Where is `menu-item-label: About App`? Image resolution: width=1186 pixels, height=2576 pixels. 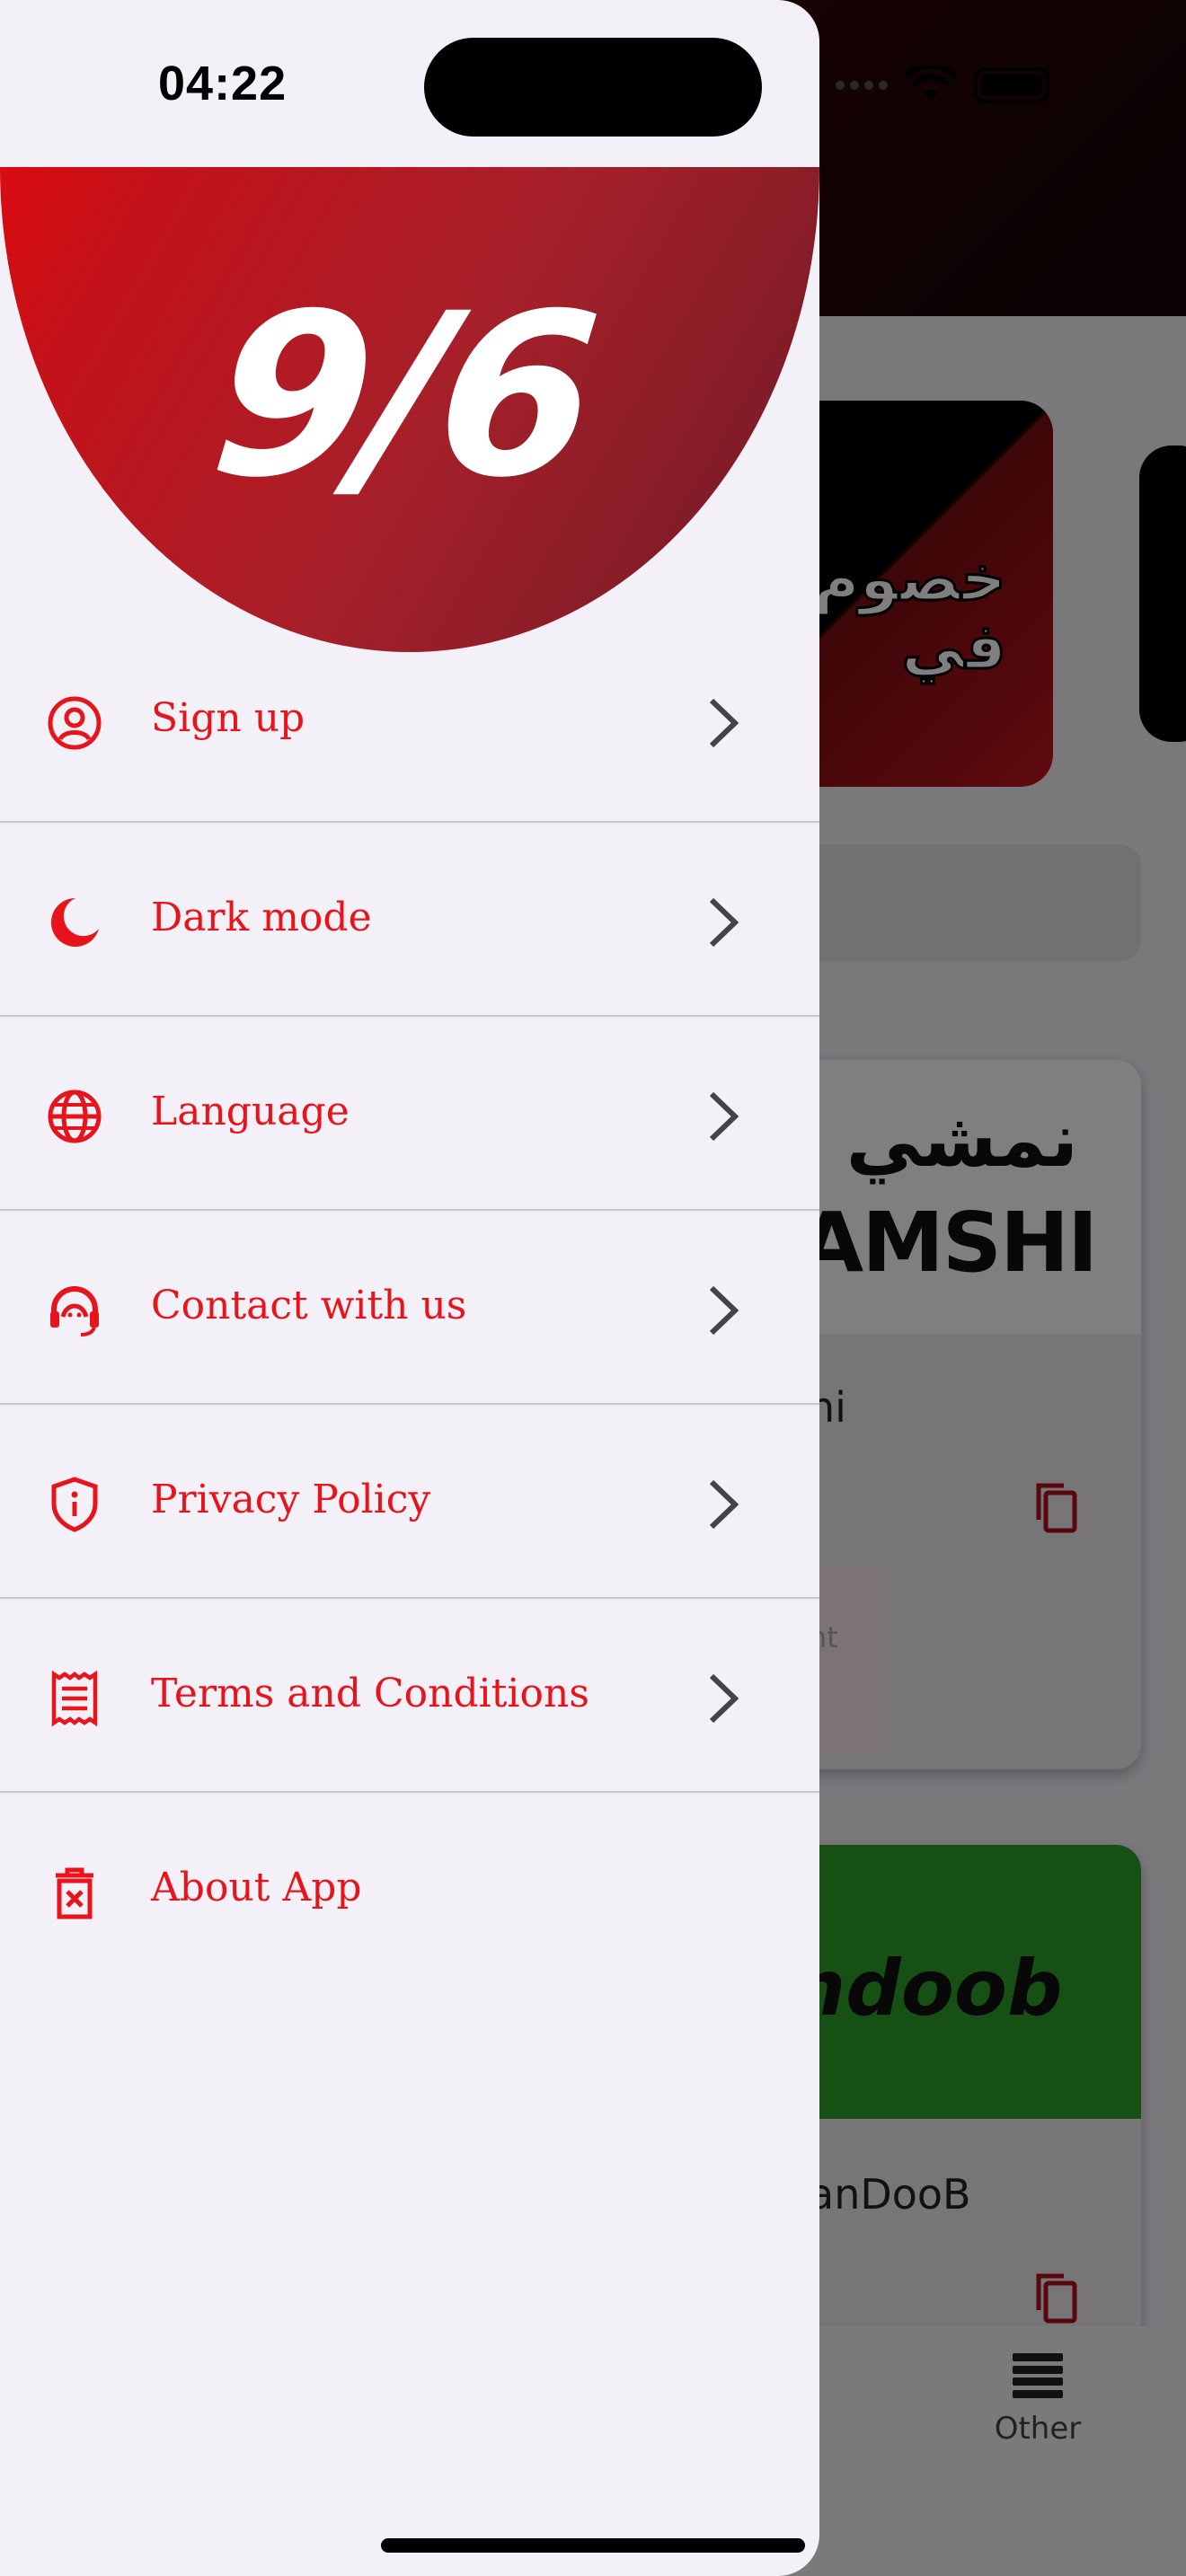 menu-item-label: About App is located at coordinates (256, 1888).